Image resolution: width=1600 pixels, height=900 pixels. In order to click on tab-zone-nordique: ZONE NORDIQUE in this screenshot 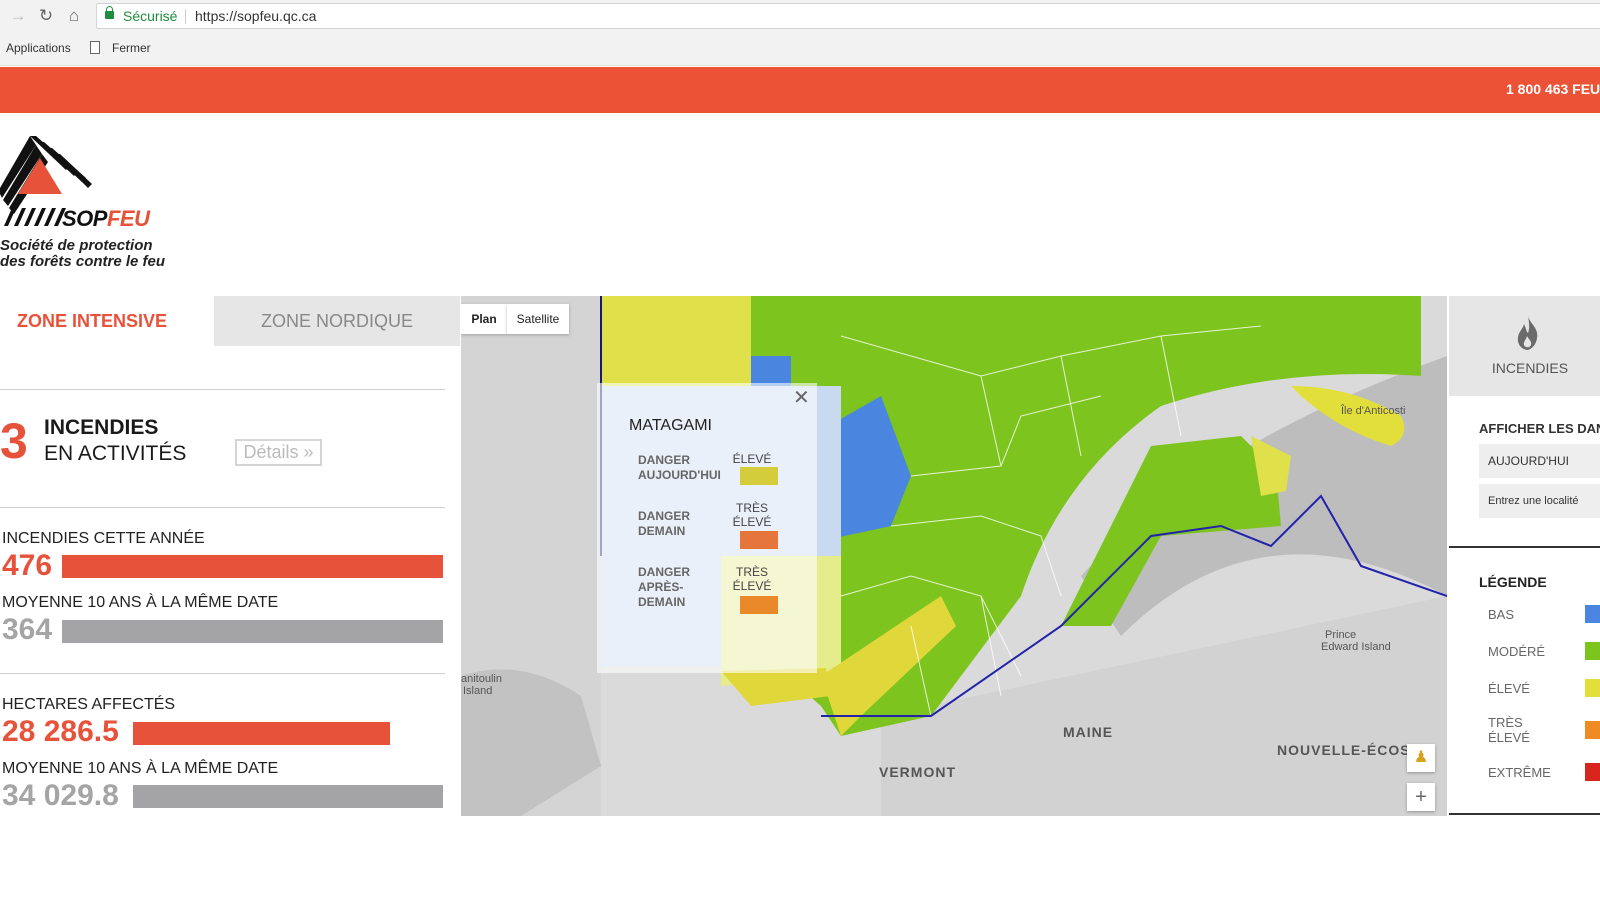, I will do `click(337, 321)`.